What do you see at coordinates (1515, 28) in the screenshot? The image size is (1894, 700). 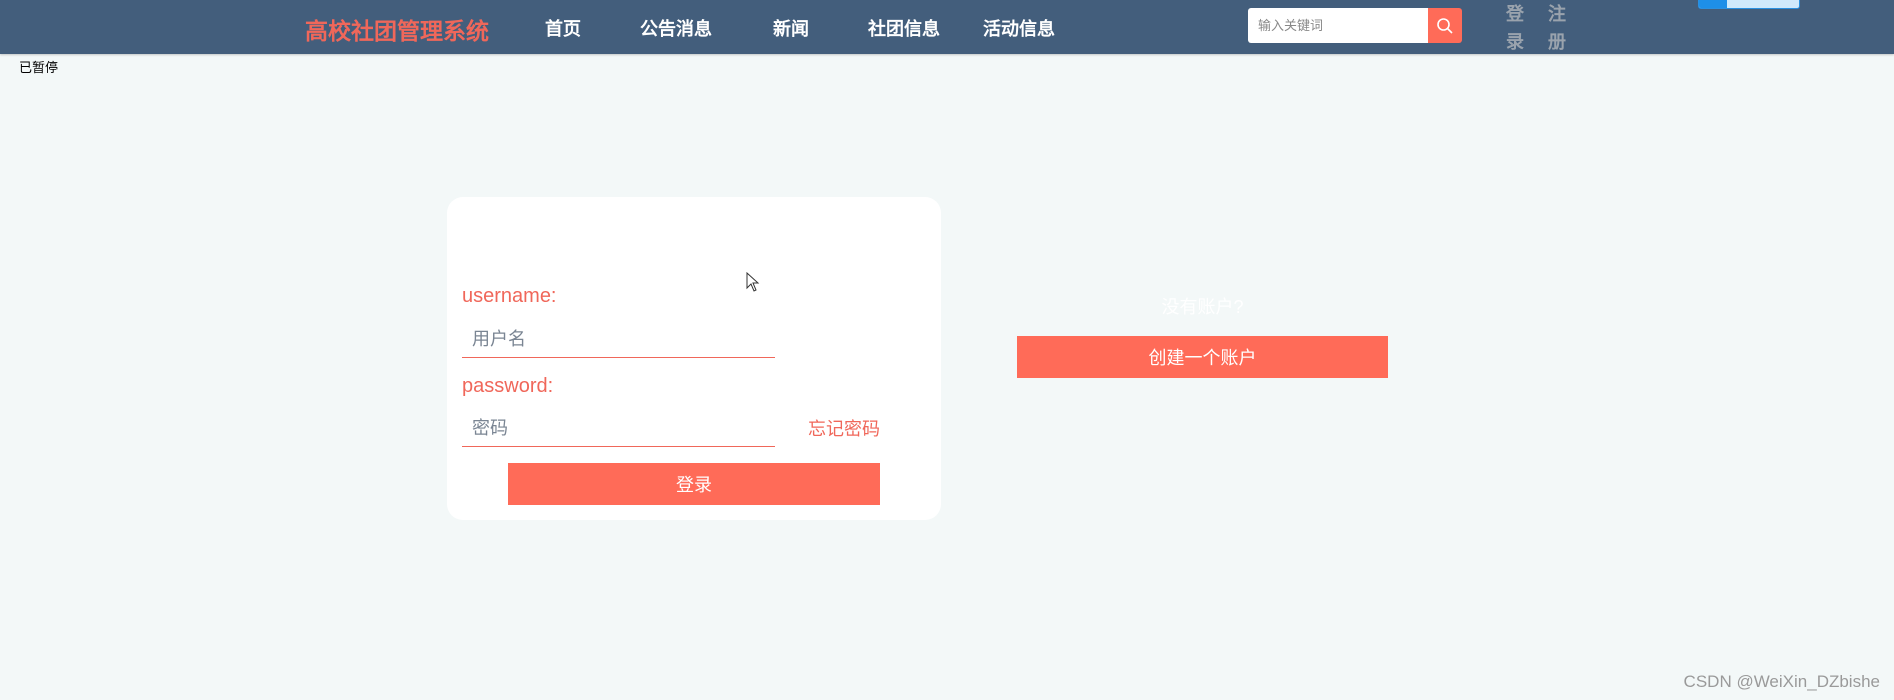 I see `login-link: 登 录` at bounding box center [1515, 28].